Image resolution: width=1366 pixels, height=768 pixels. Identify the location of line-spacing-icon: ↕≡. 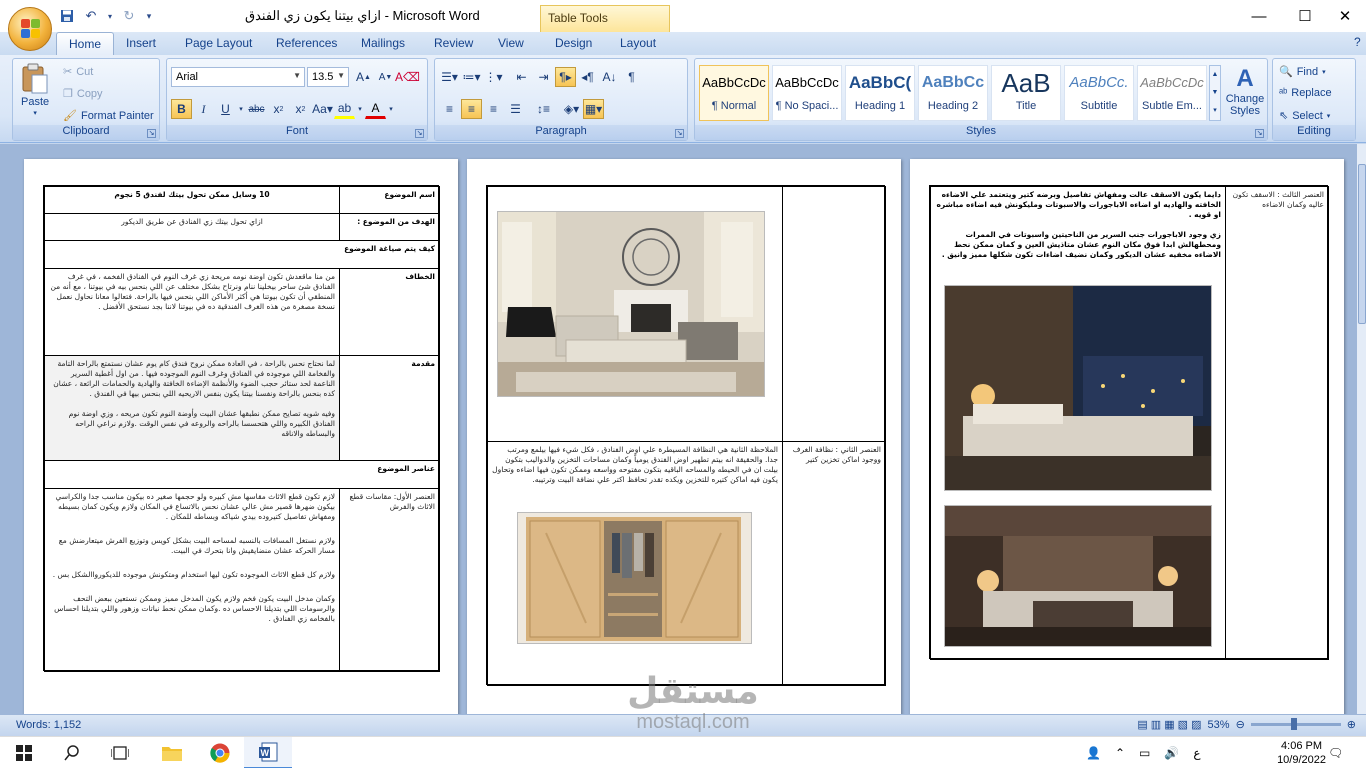
(543, 109).